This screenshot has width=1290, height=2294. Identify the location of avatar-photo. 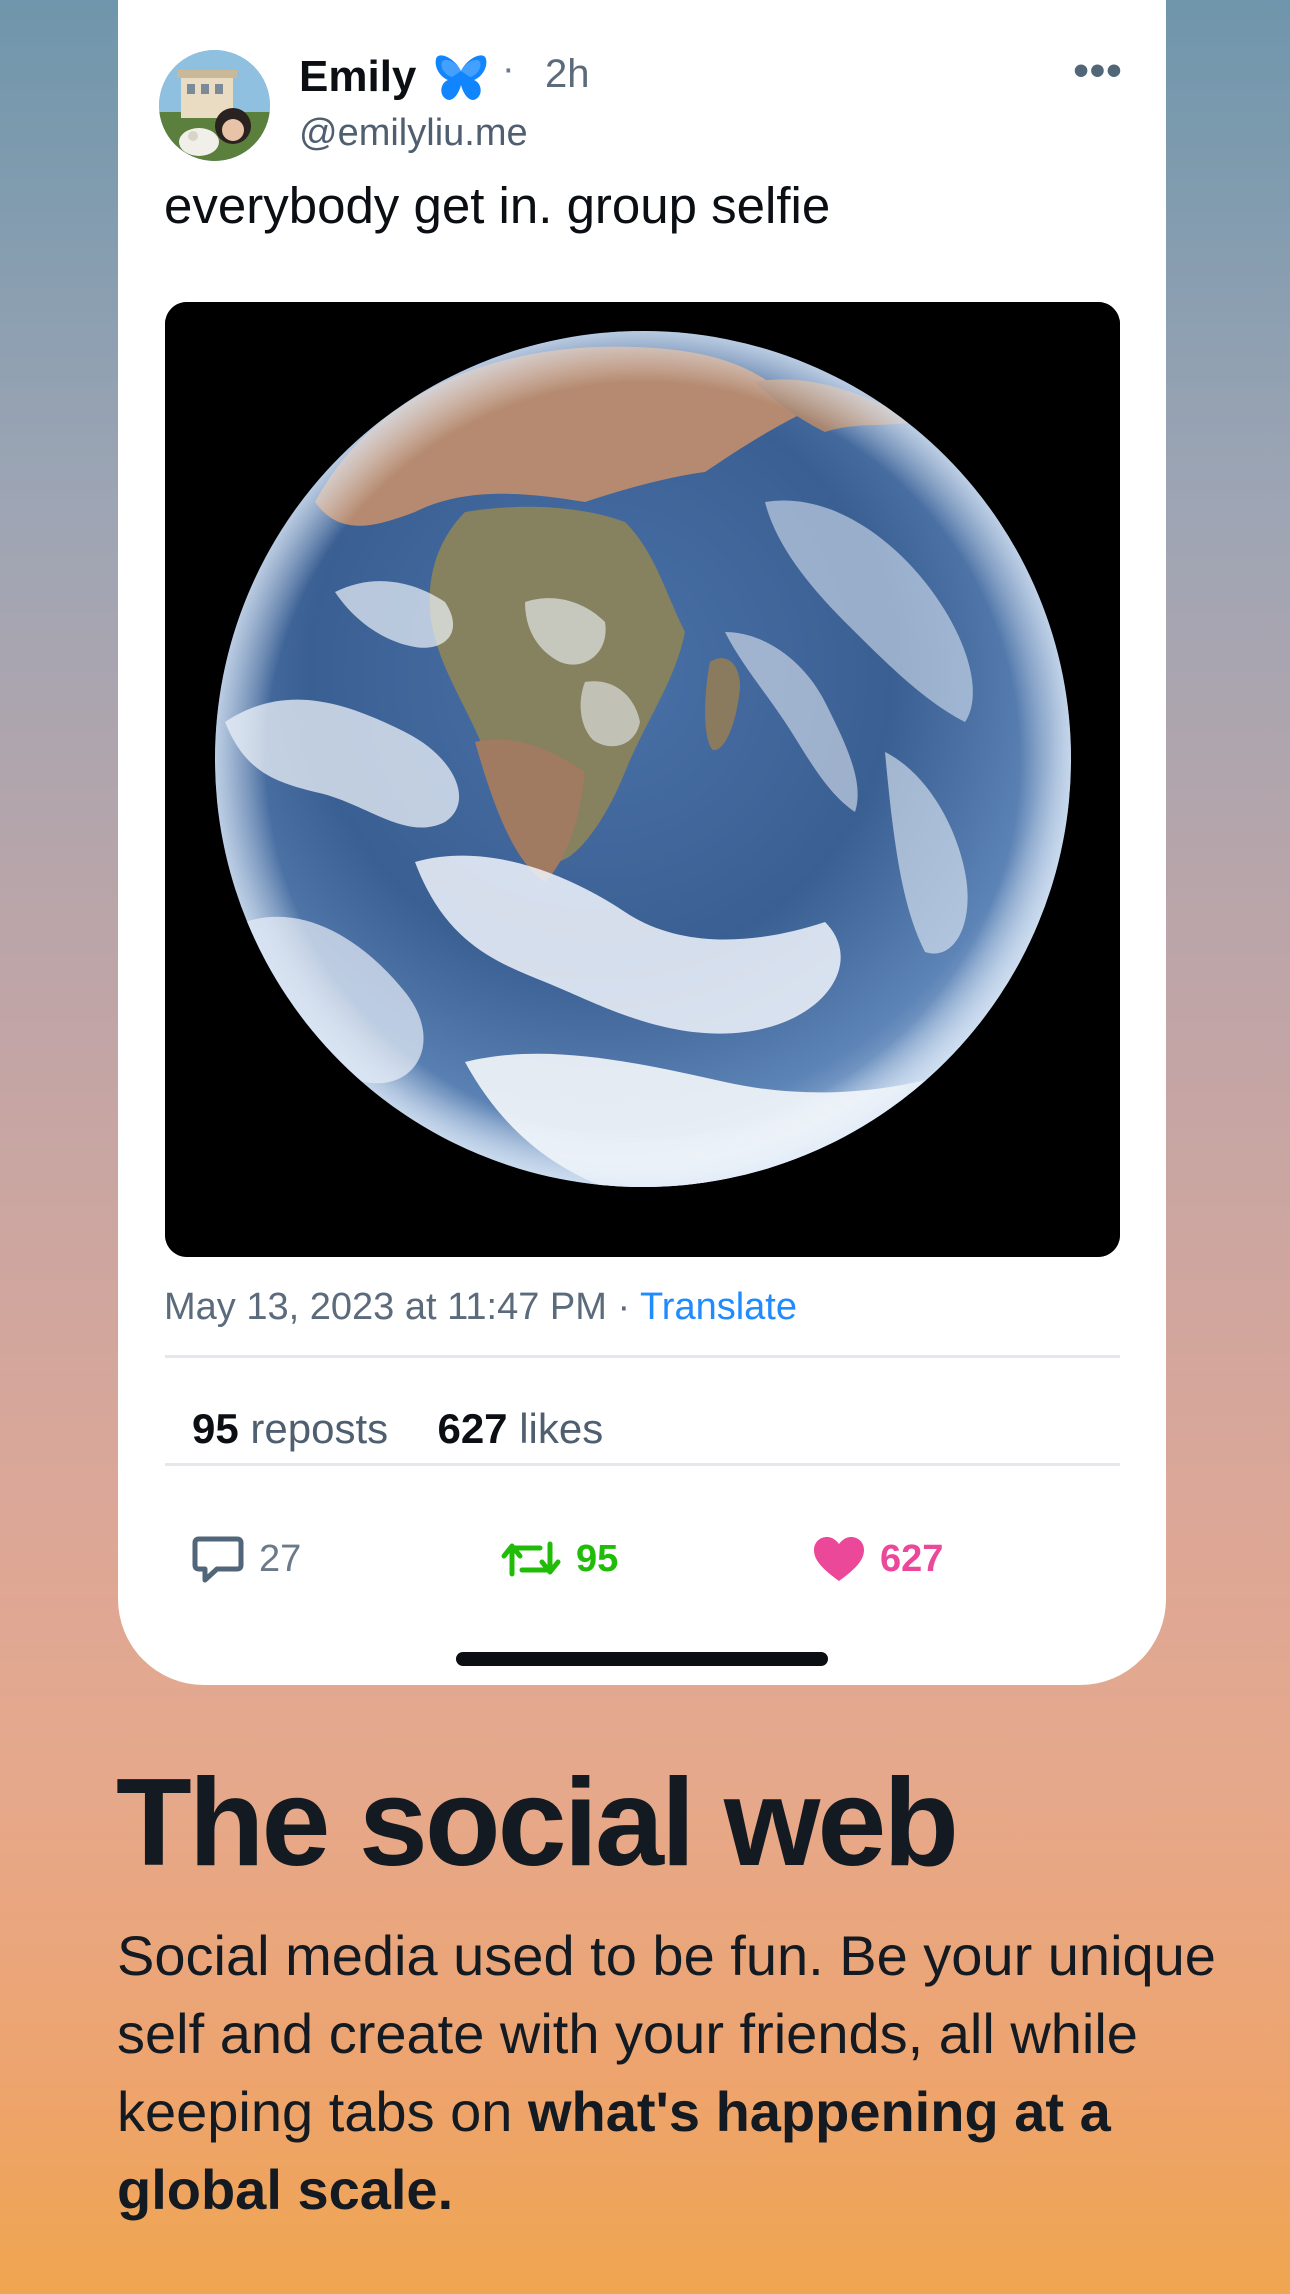
(214, 105).